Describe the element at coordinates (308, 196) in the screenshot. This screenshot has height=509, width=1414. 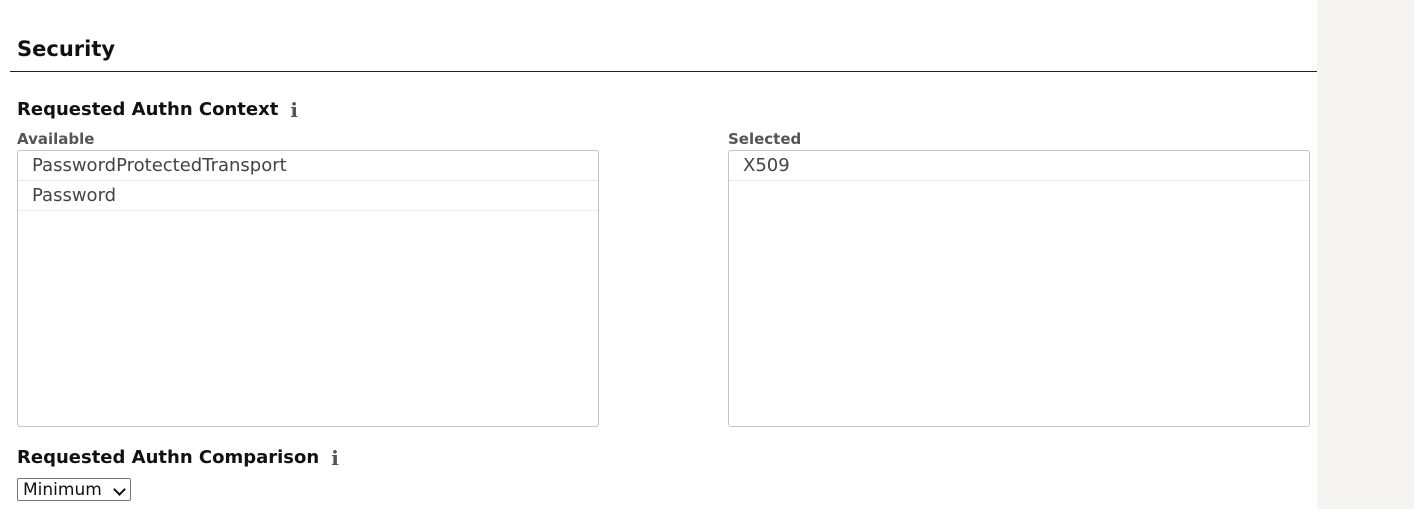
I see `list-item: Password` at that location.